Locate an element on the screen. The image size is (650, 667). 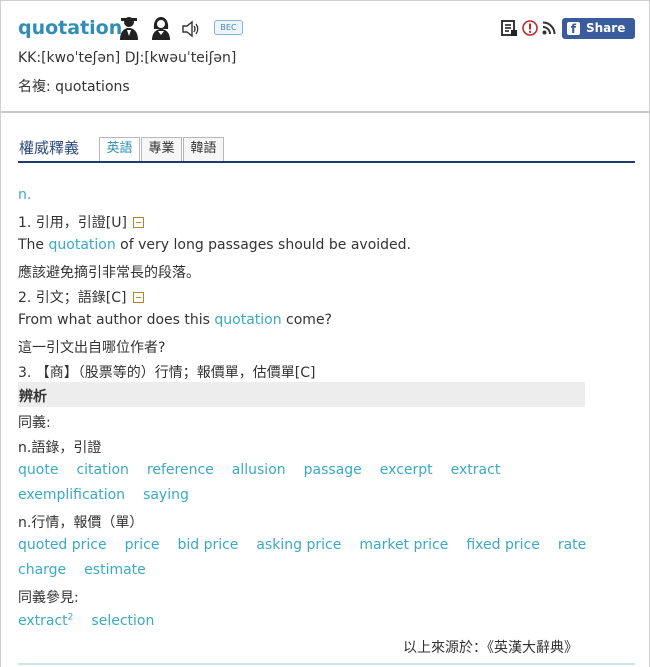
example-1-link: quotation is located at coordinates (82, 245).